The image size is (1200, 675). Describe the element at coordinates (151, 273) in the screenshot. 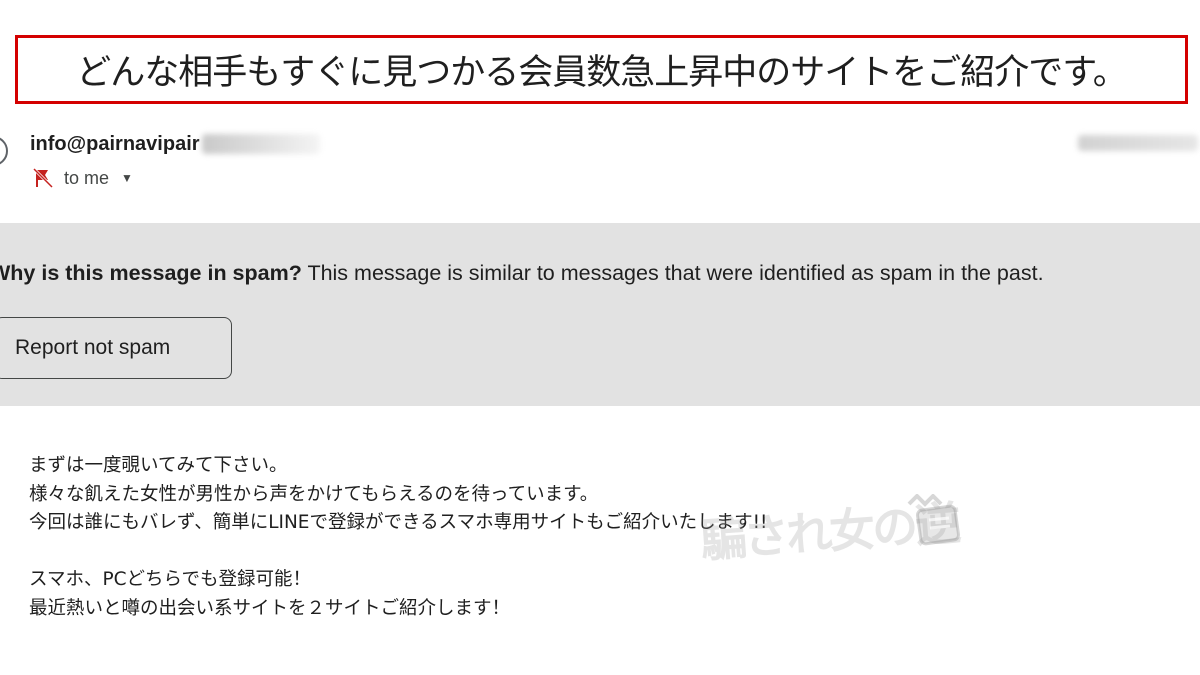

I see `spam-warning-heading: Why is this message in spam?` at that location.